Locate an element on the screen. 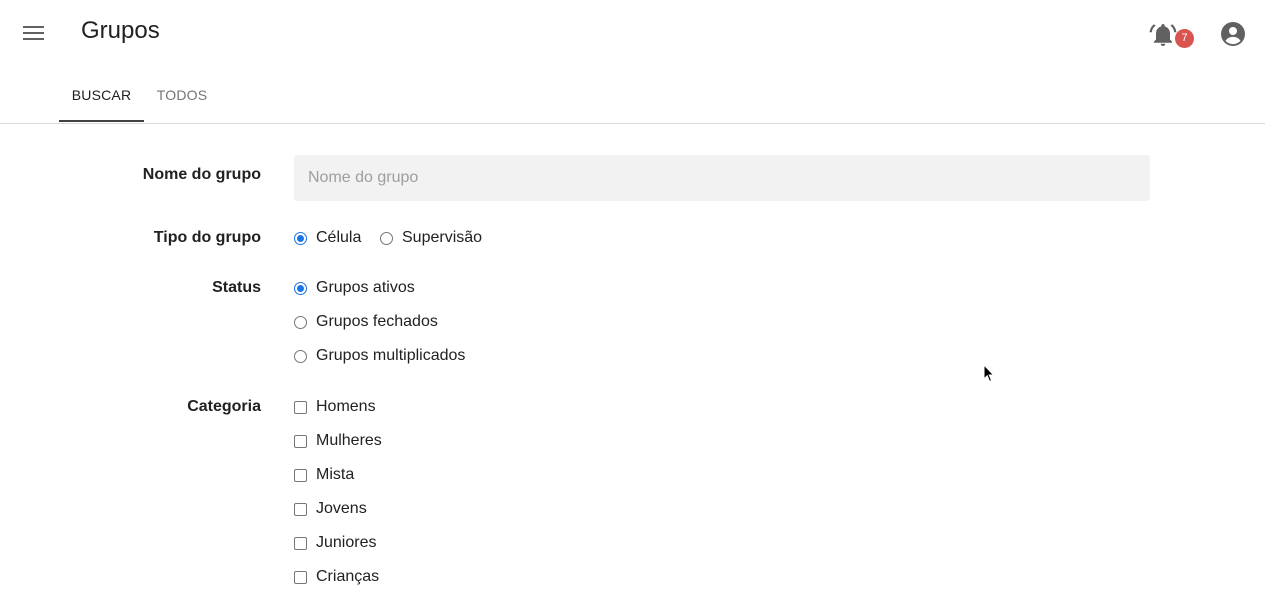  group-name-input is located at coordinates (722, 178).